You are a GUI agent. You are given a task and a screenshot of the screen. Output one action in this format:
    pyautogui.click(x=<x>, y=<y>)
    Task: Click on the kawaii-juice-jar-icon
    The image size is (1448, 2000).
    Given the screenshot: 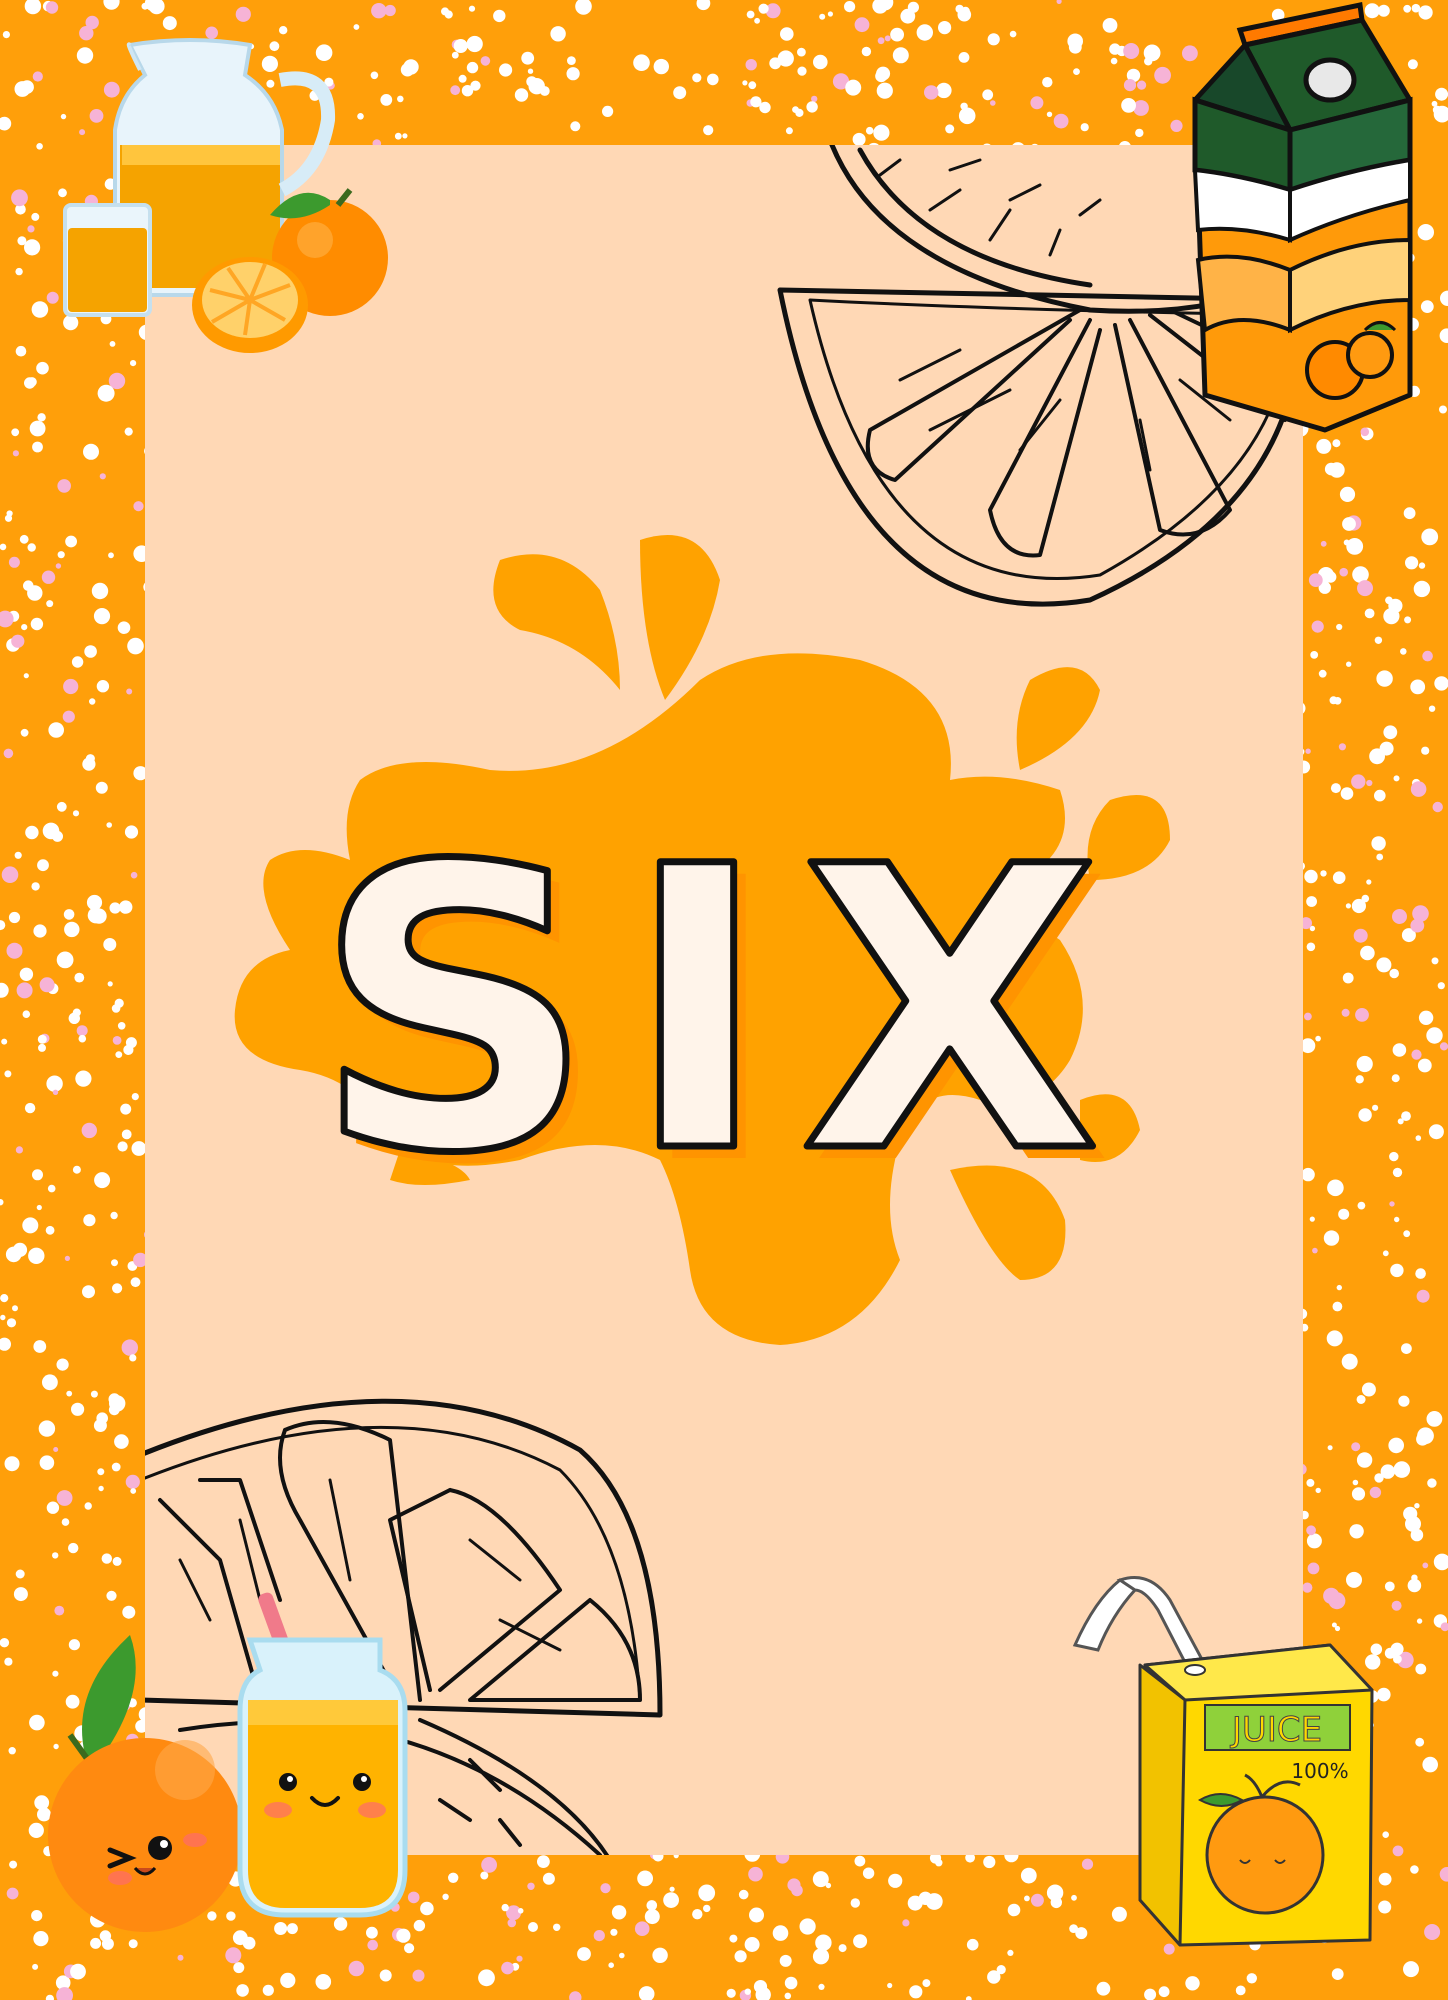 What is the action you would take?
    pyautogui.click(x=322, y=1755)
    